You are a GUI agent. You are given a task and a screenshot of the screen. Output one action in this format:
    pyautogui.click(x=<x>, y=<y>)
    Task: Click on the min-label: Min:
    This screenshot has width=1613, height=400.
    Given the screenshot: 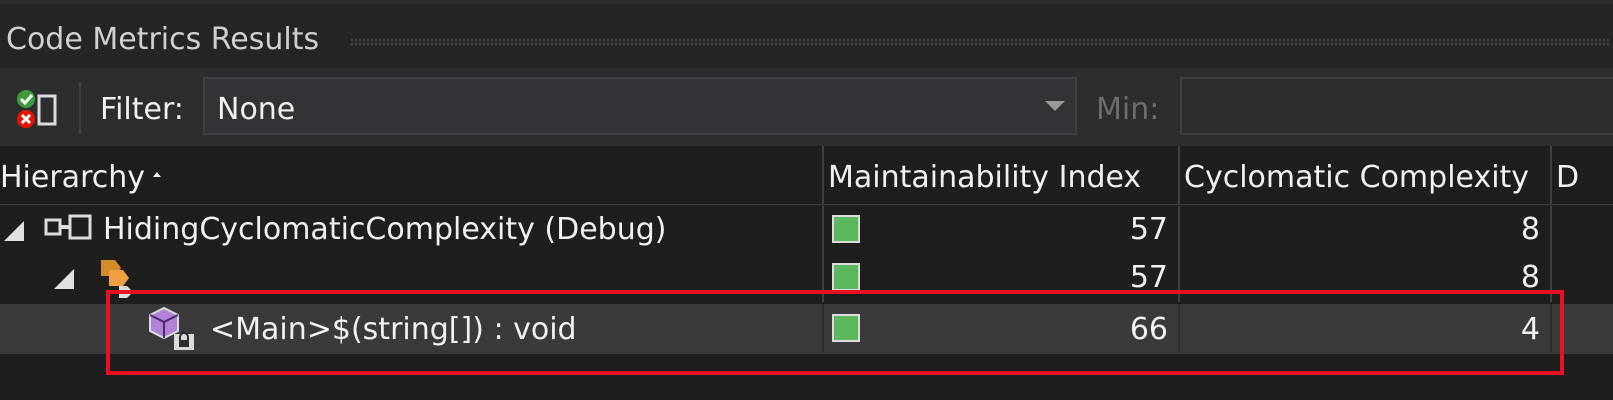 What is the action you would take?
    pyautogui.click(x=1128, y=109)
    